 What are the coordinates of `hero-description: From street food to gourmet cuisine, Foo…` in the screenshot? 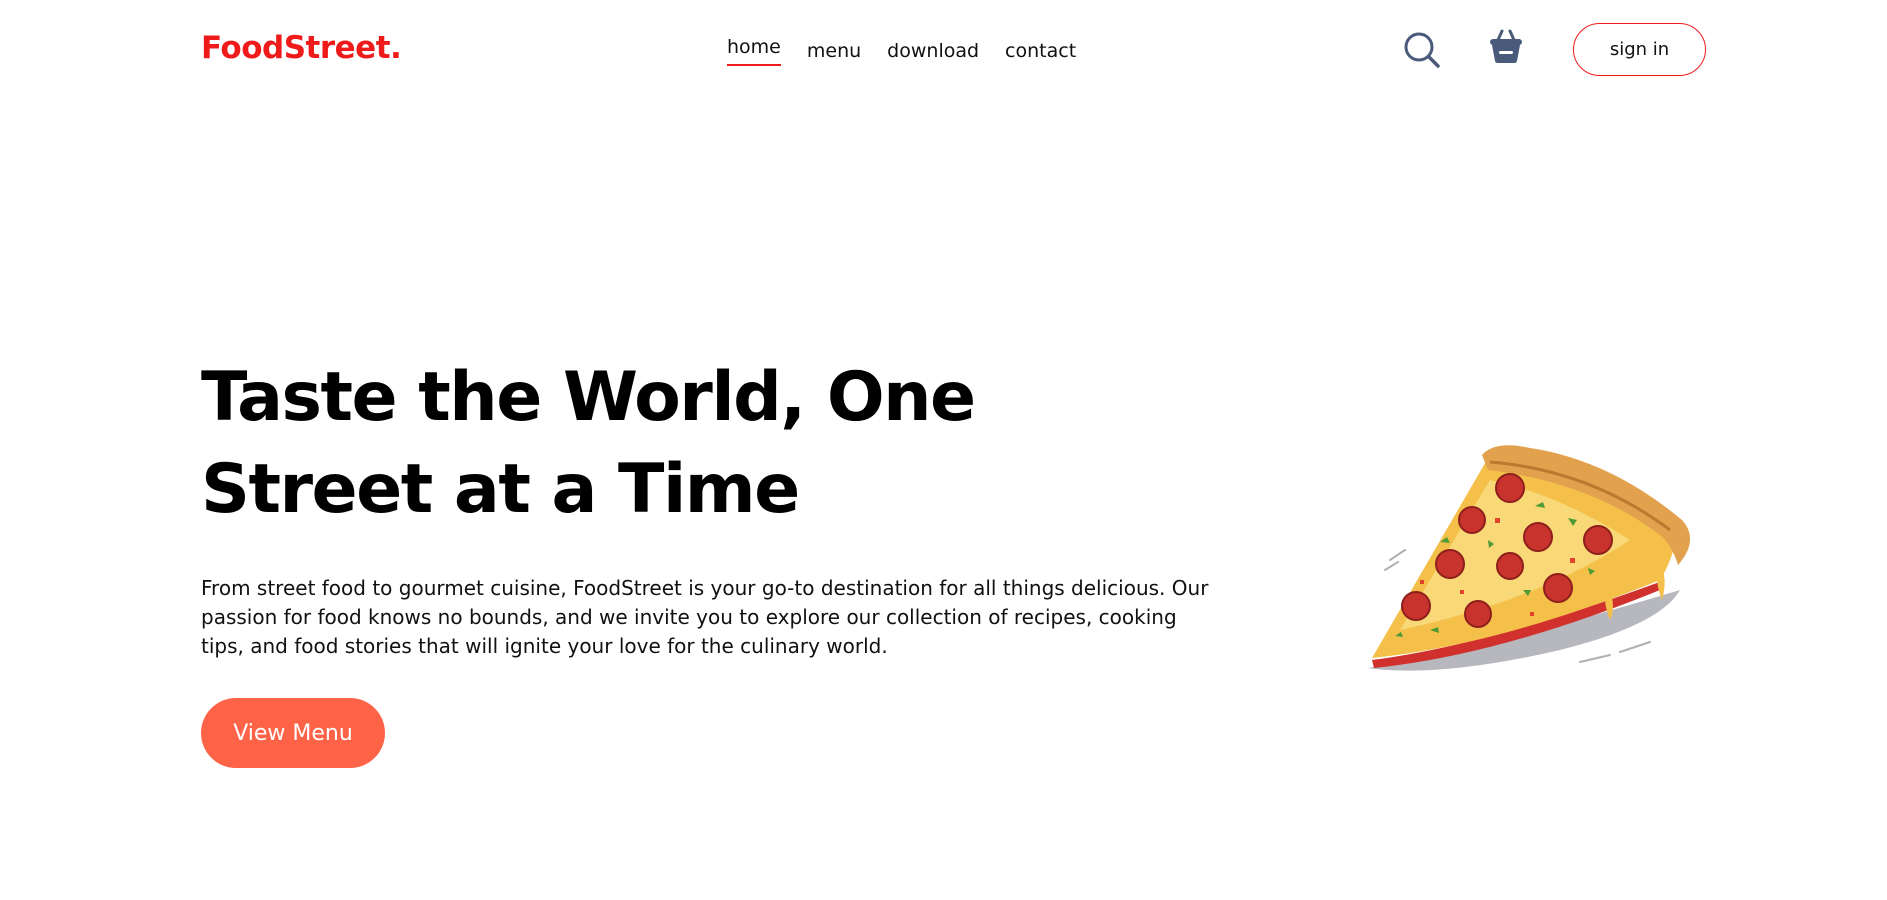 It's located at (705, 617).